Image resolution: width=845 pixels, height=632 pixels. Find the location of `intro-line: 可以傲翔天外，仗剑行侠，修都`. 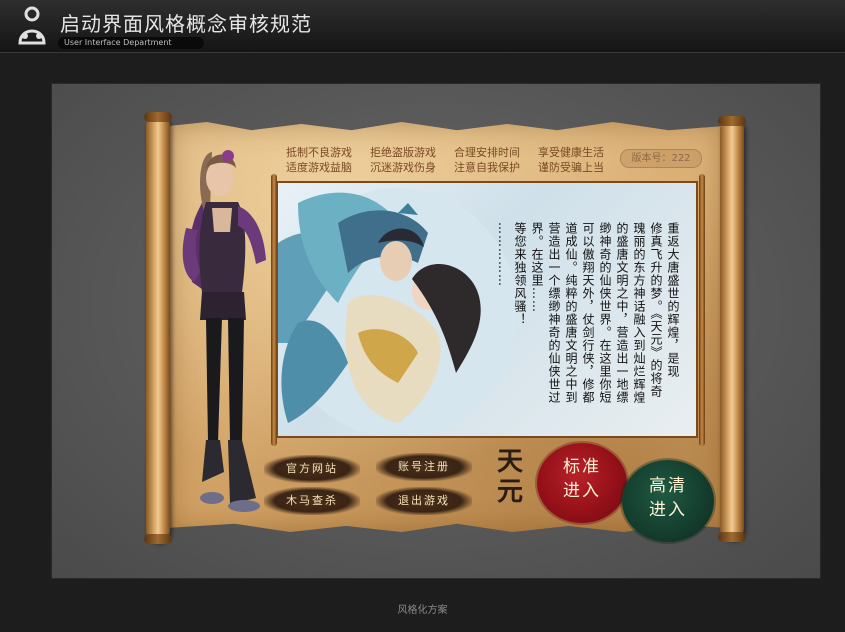

intro-line: 可以傲翔天外，仗剑行侠，修都 is located at coordinates (588, 313).